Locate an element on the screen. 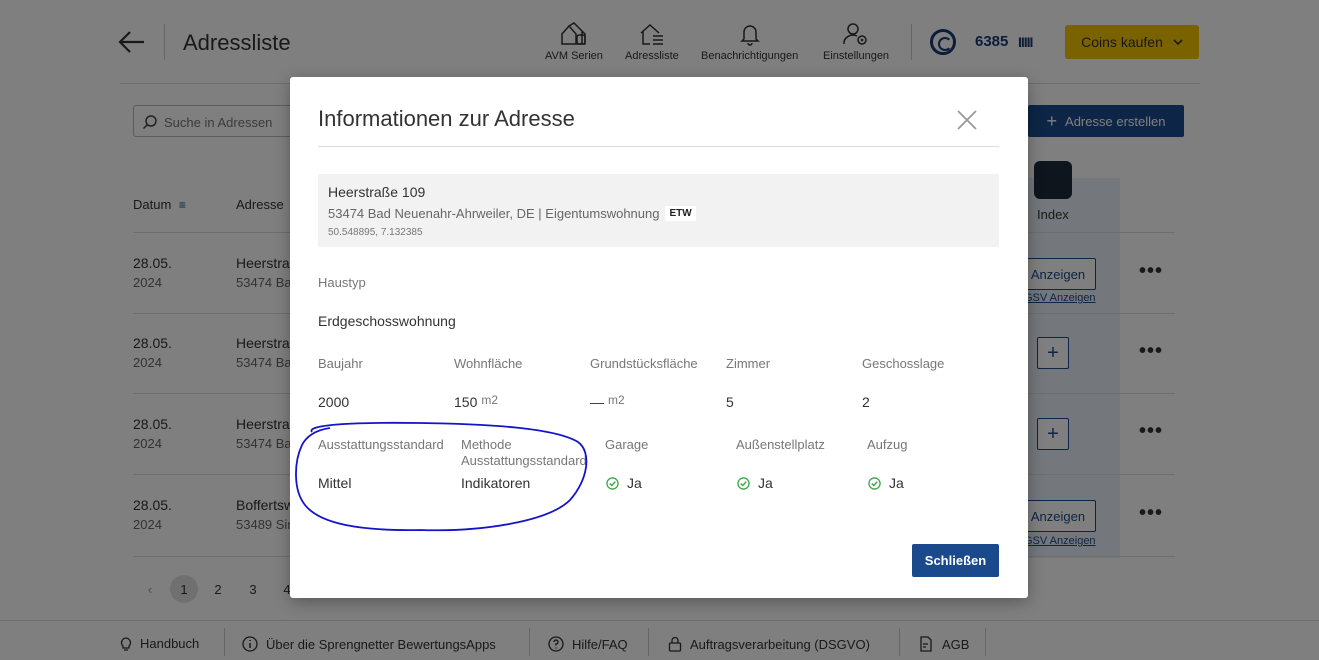 This screenshot has height=660, width=1319. property-type-badge: ETW is located at coordinates (680, 213).